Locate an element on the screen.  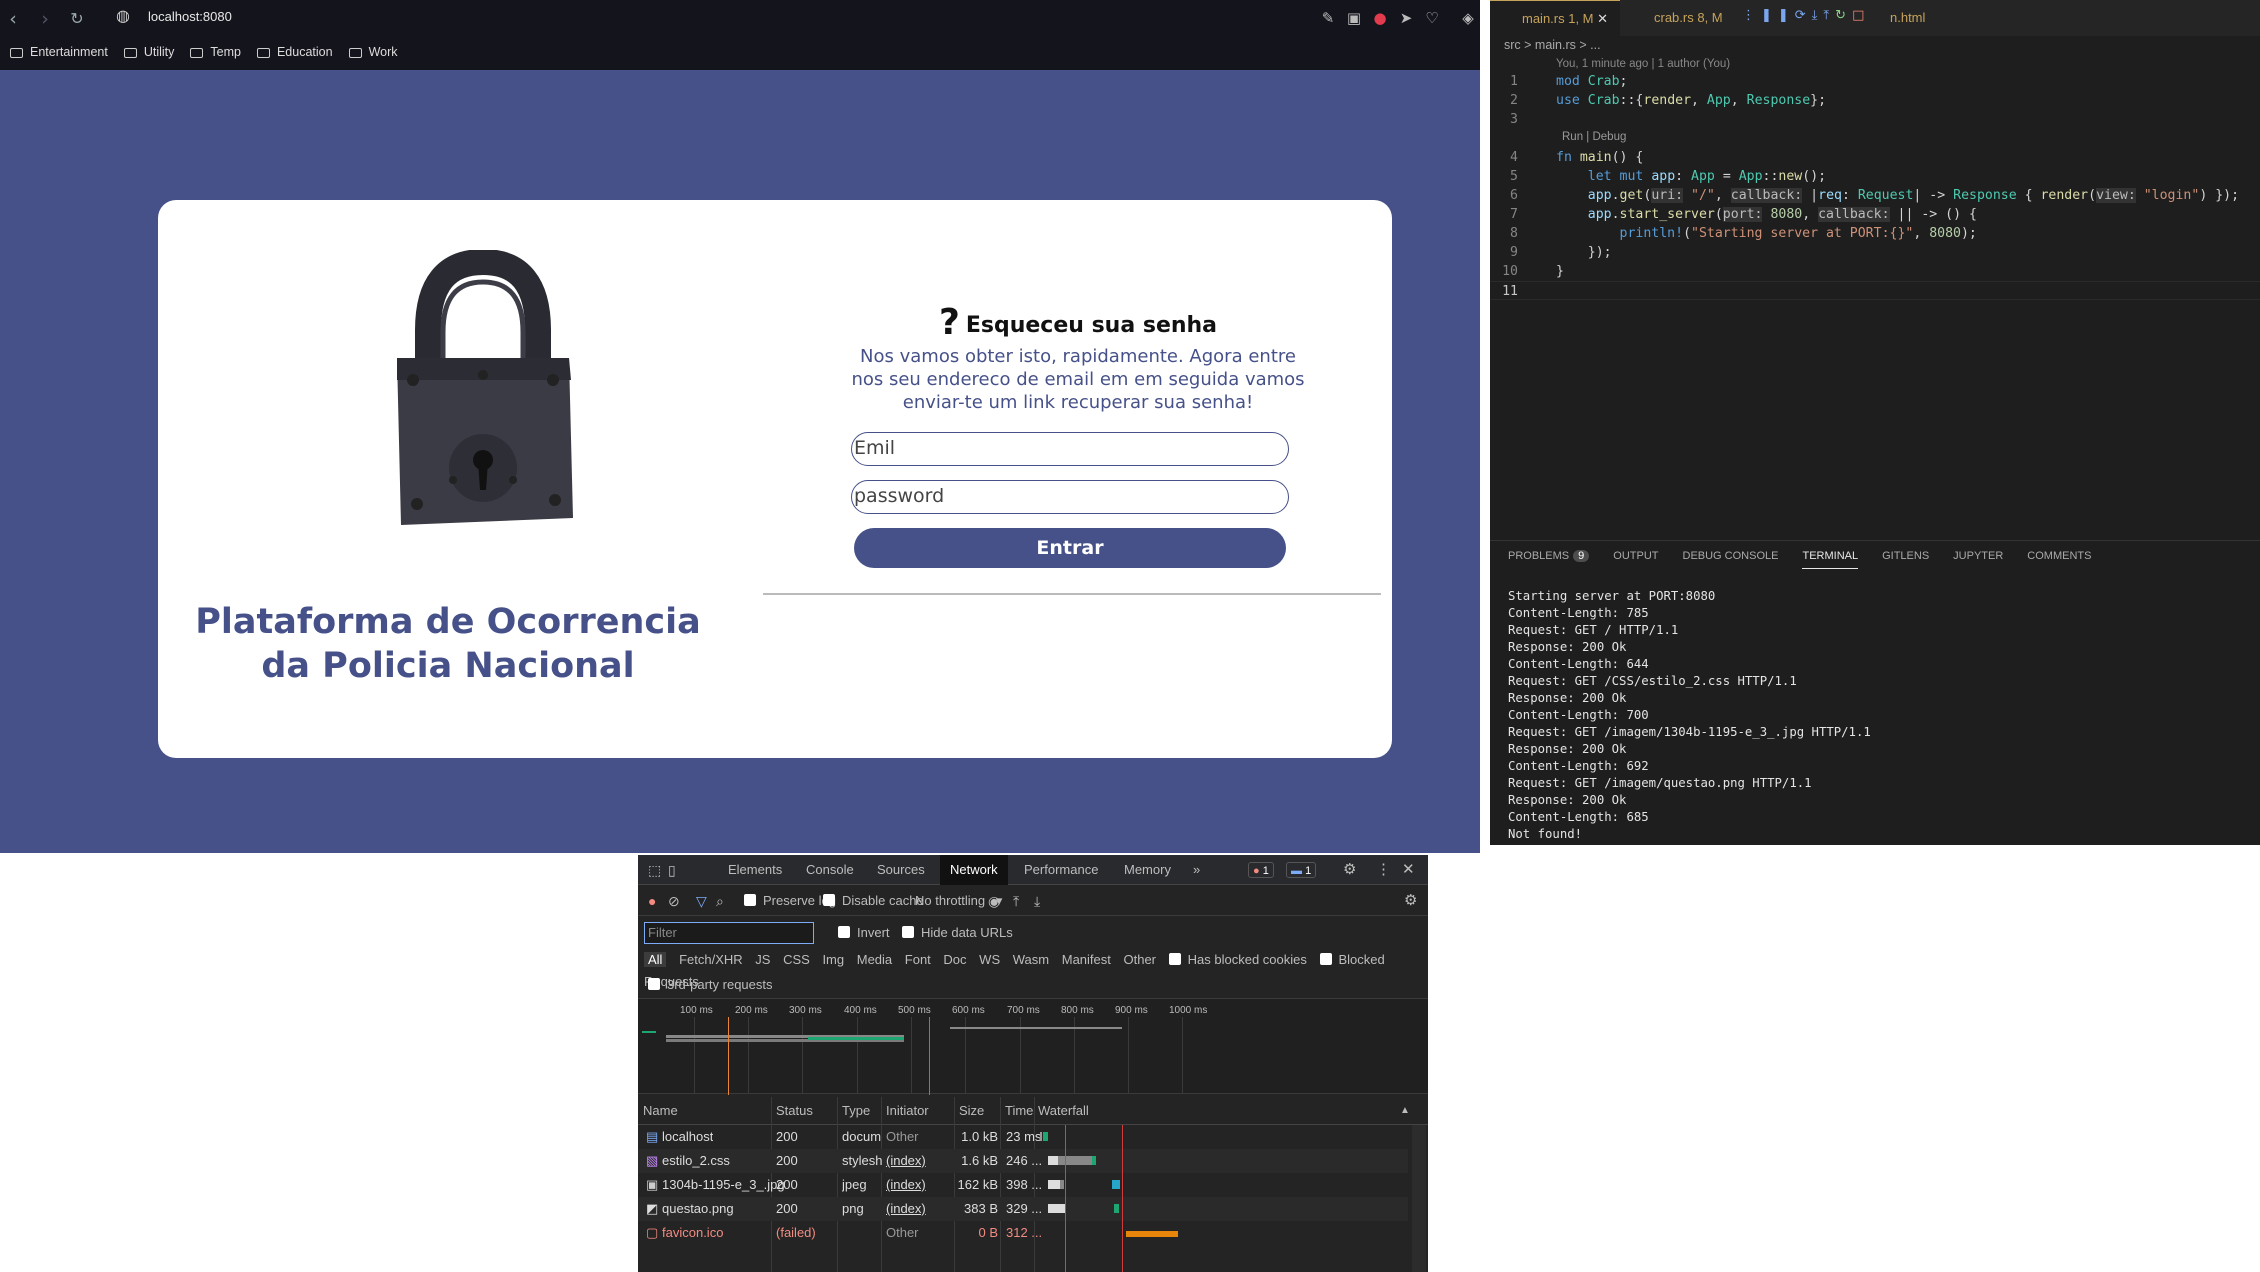
filter-wasm: Wasm is located at coordinates (1031, 959).